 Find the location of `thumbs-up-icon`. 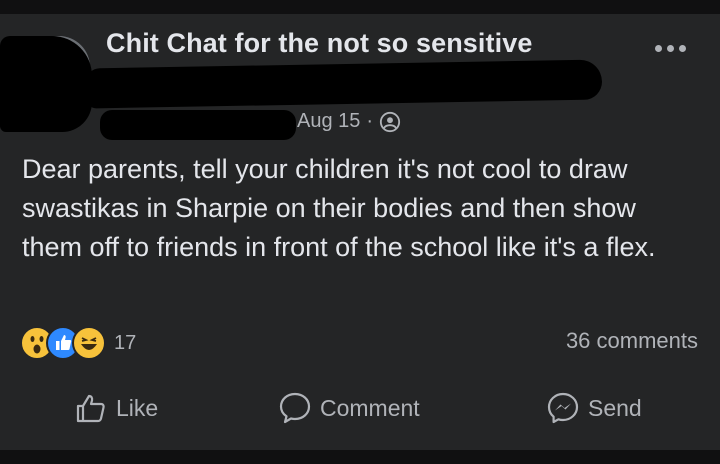

thumbs-up-icon is located at coordinates (90, 408).